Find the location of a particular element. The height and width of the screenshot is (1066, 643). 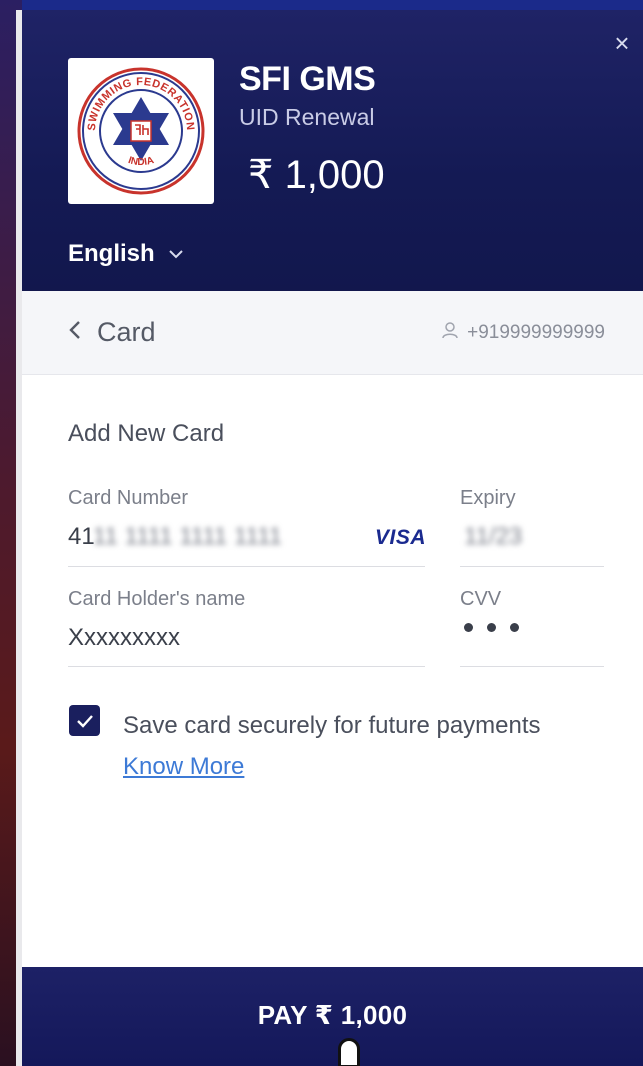

cvv-input is located at coordinates (491, 627).